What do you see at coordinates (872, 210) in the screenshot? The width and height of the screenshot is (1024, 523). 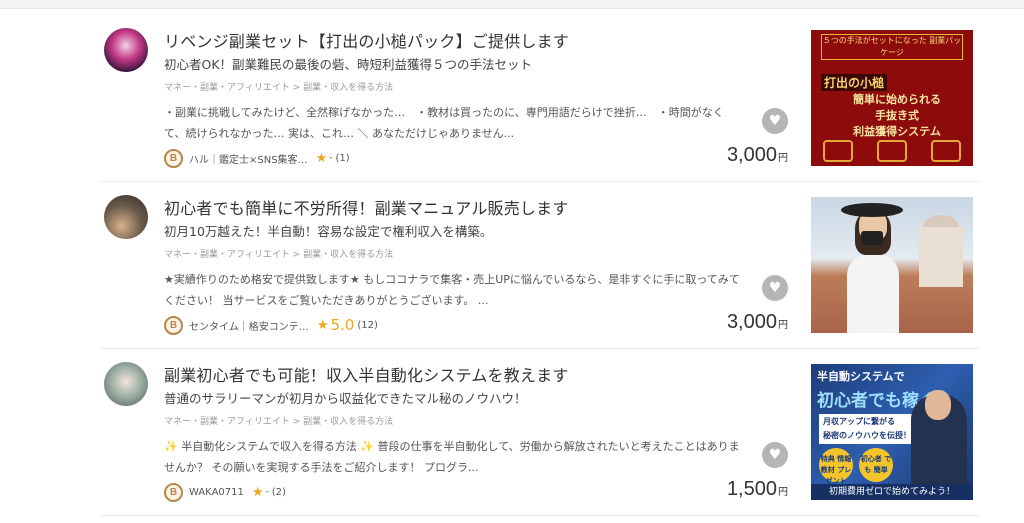 I see `hat-shape` at bounding box center [872, 210].